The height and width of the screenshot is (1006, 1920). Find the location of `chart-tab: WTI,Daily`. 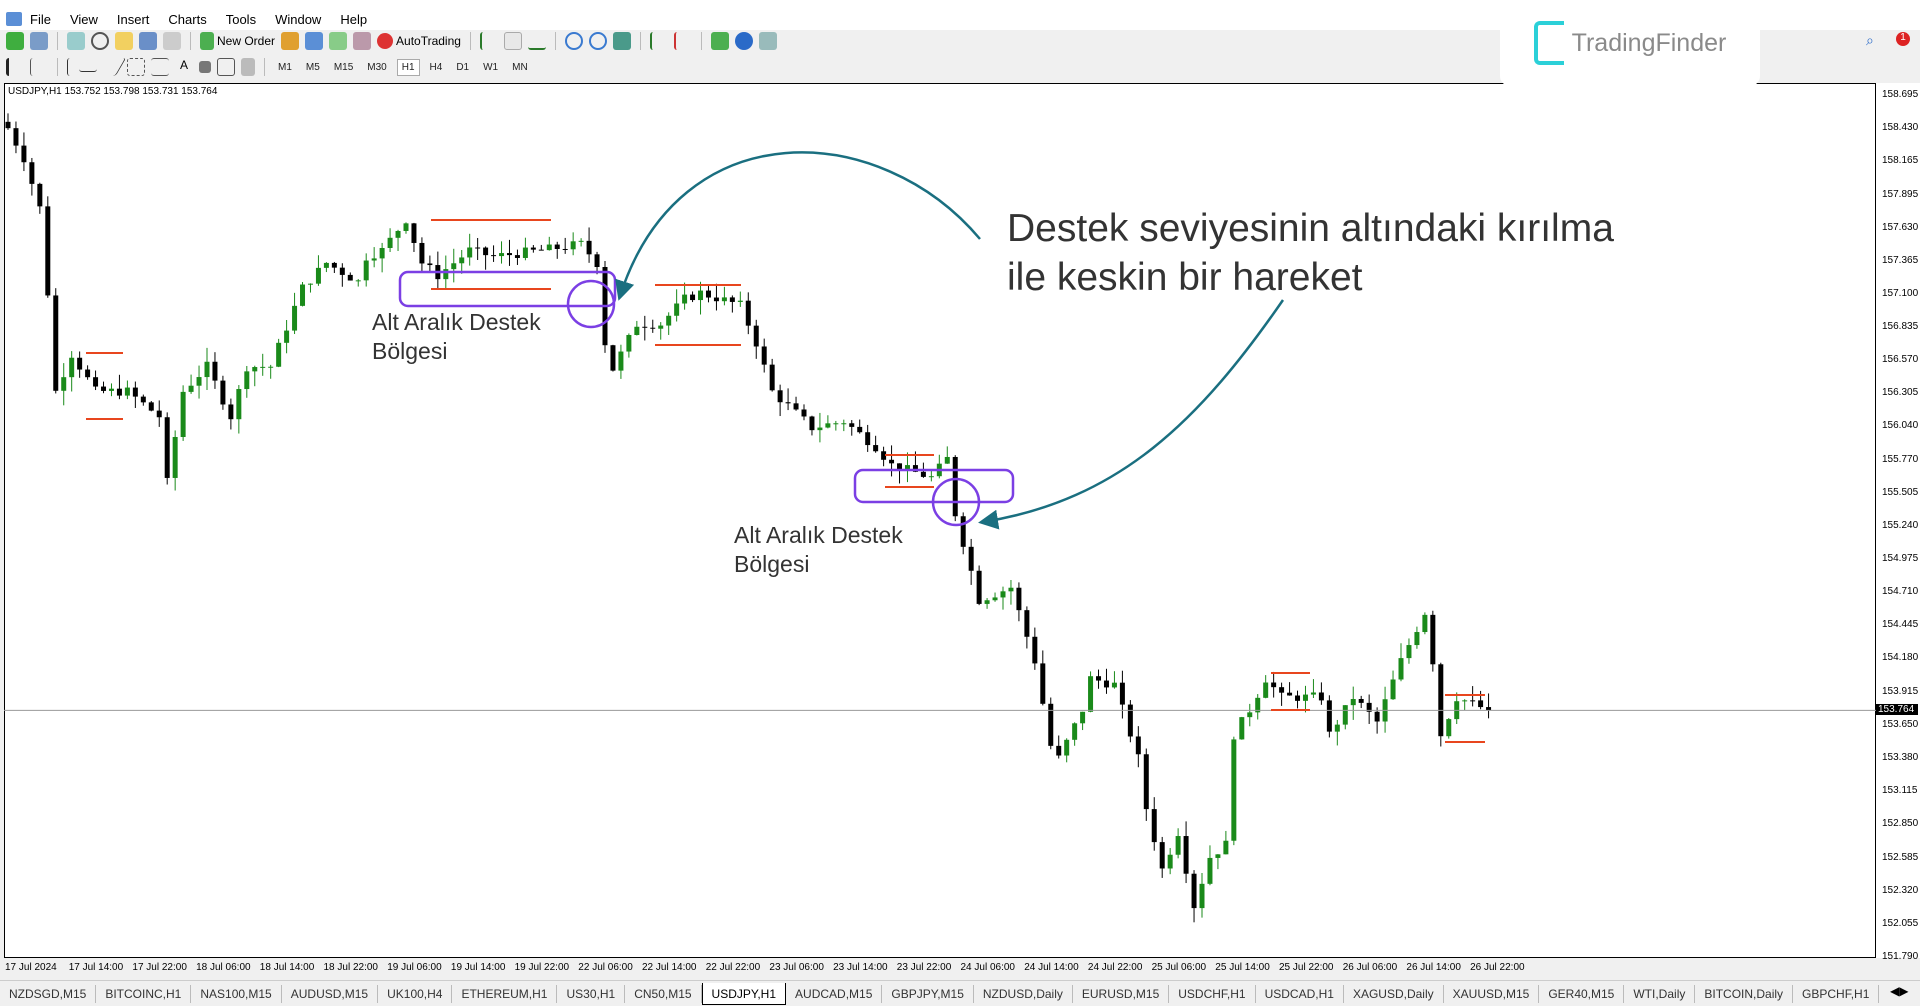

chart-tab: WTI,Daily is located at coordinates (1660, 993).